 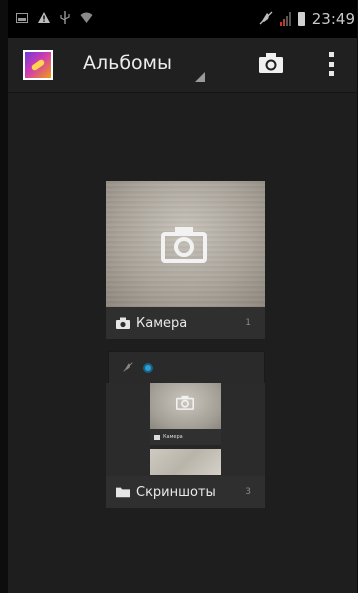 What do you see at coordinates (185, 462) in the screenshot?
I see `mini-photo-thumbnail` at bounding box center [185, 462].